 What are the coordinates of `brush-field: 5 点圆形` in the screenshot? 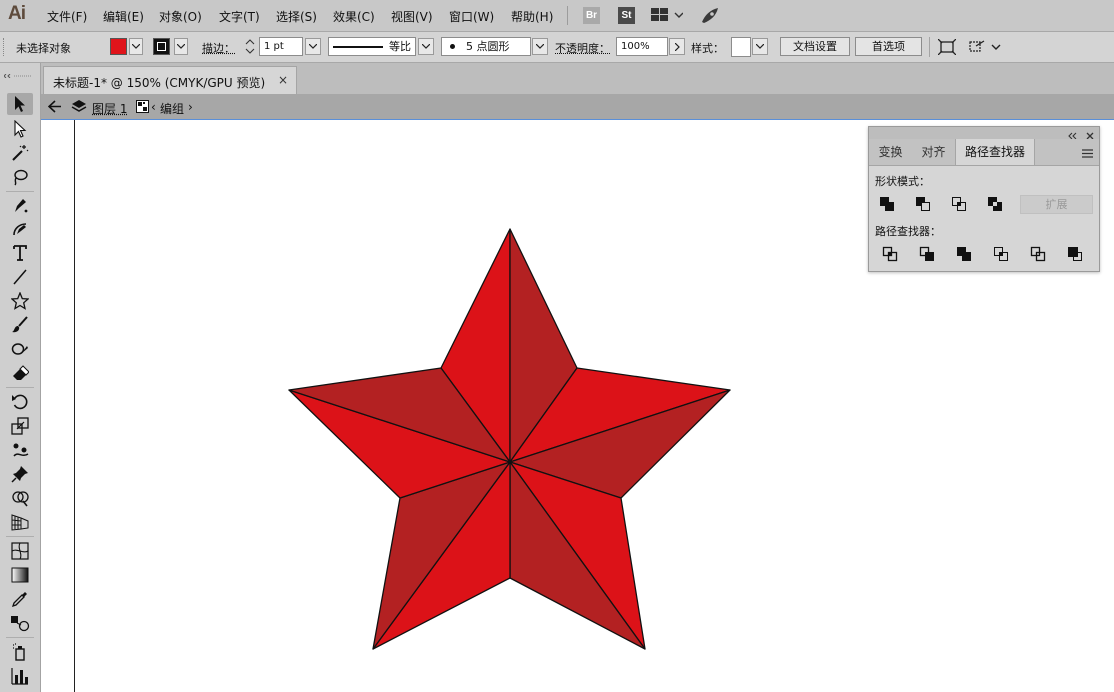 It's located at (486, 46).